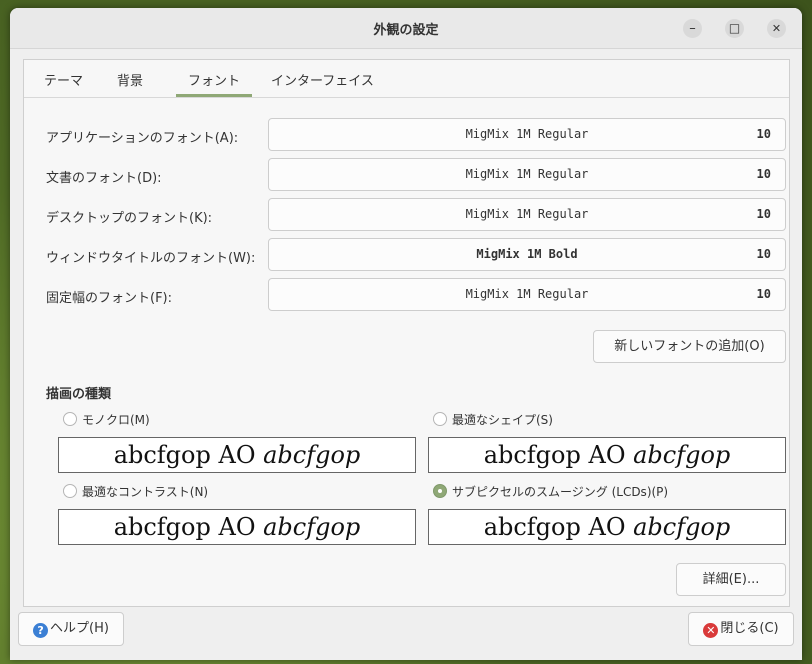  What do you see at coordinates (689, 346) in the screenshot?
I see `add-font-button: 新しいフォントの追加(O)` at bounding box center [689, 346].